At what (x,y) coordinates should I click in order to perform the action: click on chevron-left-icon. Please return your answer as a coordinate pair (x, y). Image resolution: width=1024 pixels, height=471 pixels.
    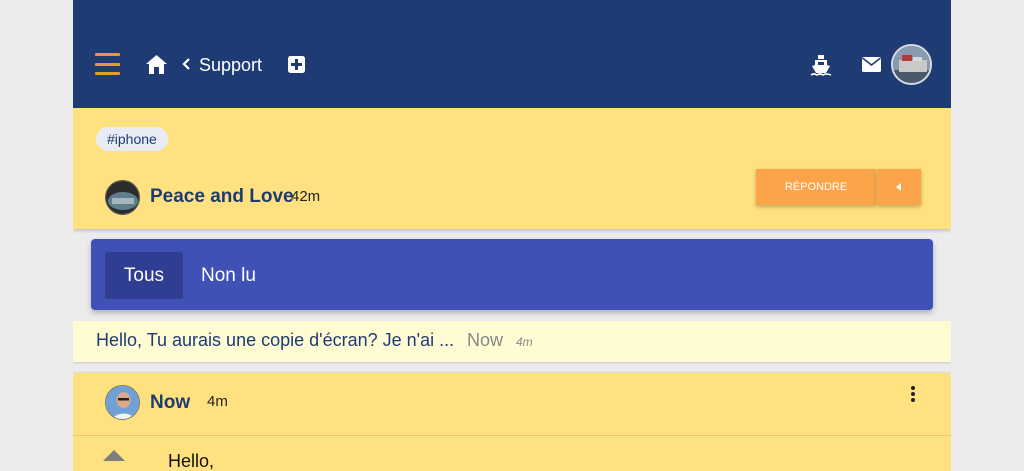
    Looking at the image, I should click on (186, 64).